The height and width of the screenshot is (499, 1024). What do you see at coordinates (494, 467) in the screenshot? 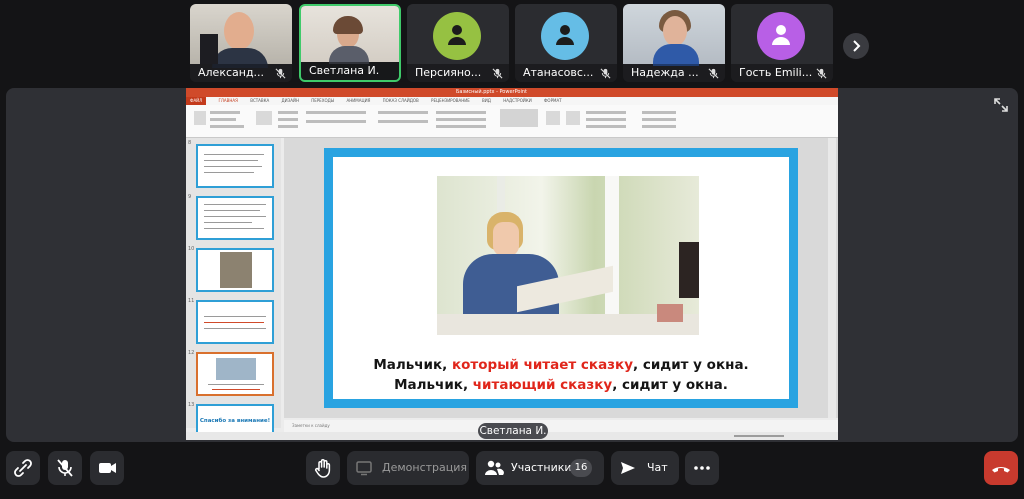
I see `participants-icon` at bounding box center [494, 467].